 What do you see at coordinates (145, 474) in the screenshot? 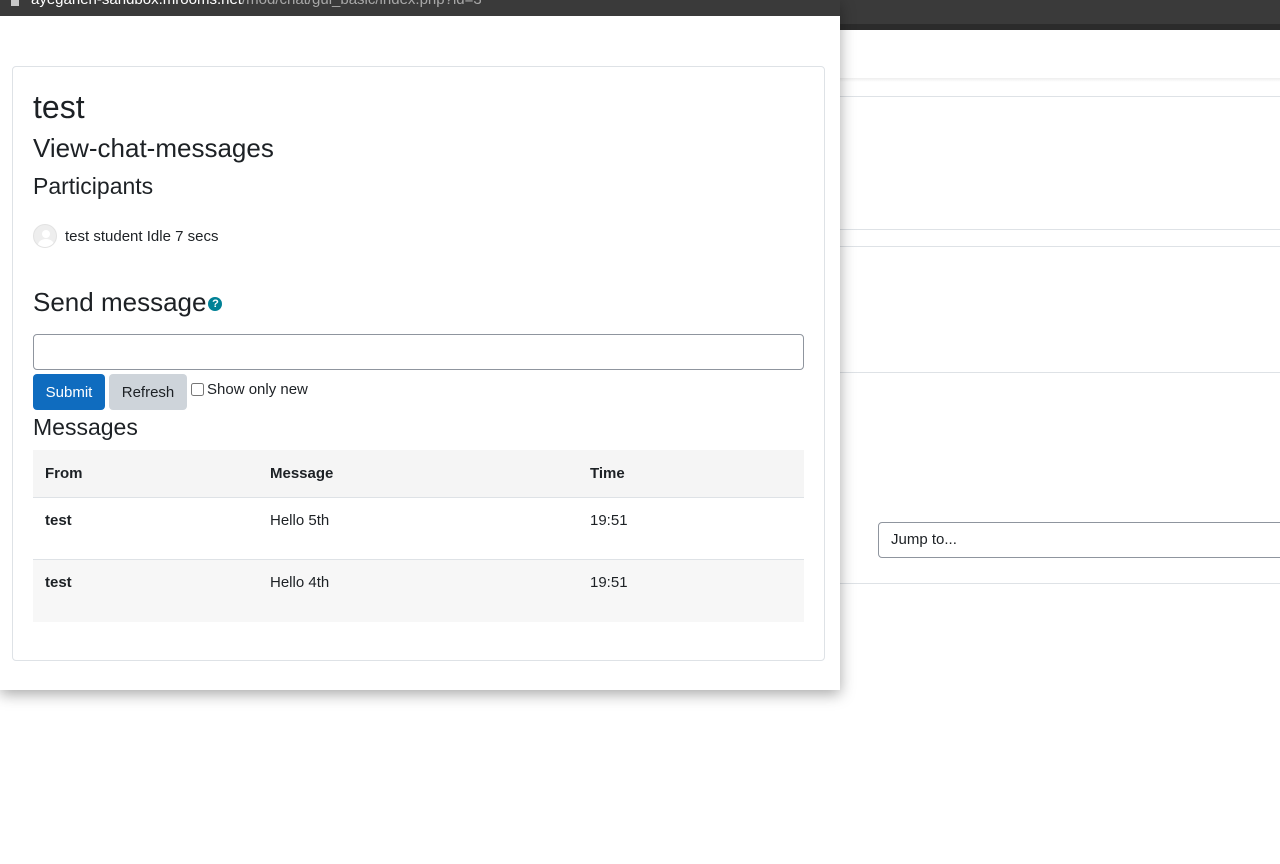
I see `column-header-from: From` at bounding box center [145, 474].